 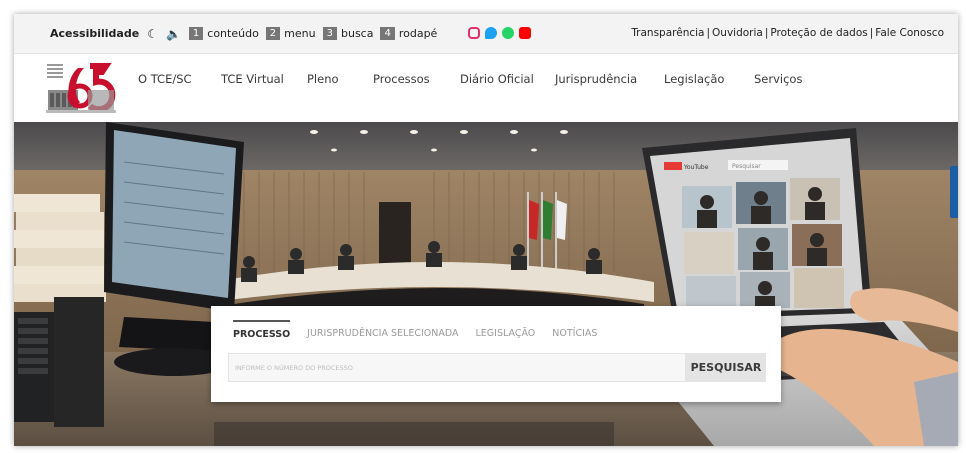 What do you see at coordinates (574, 330) in the screenshot?
I see `tab-noticias: NOTÍCIAS` at bounding box center [574, 330].